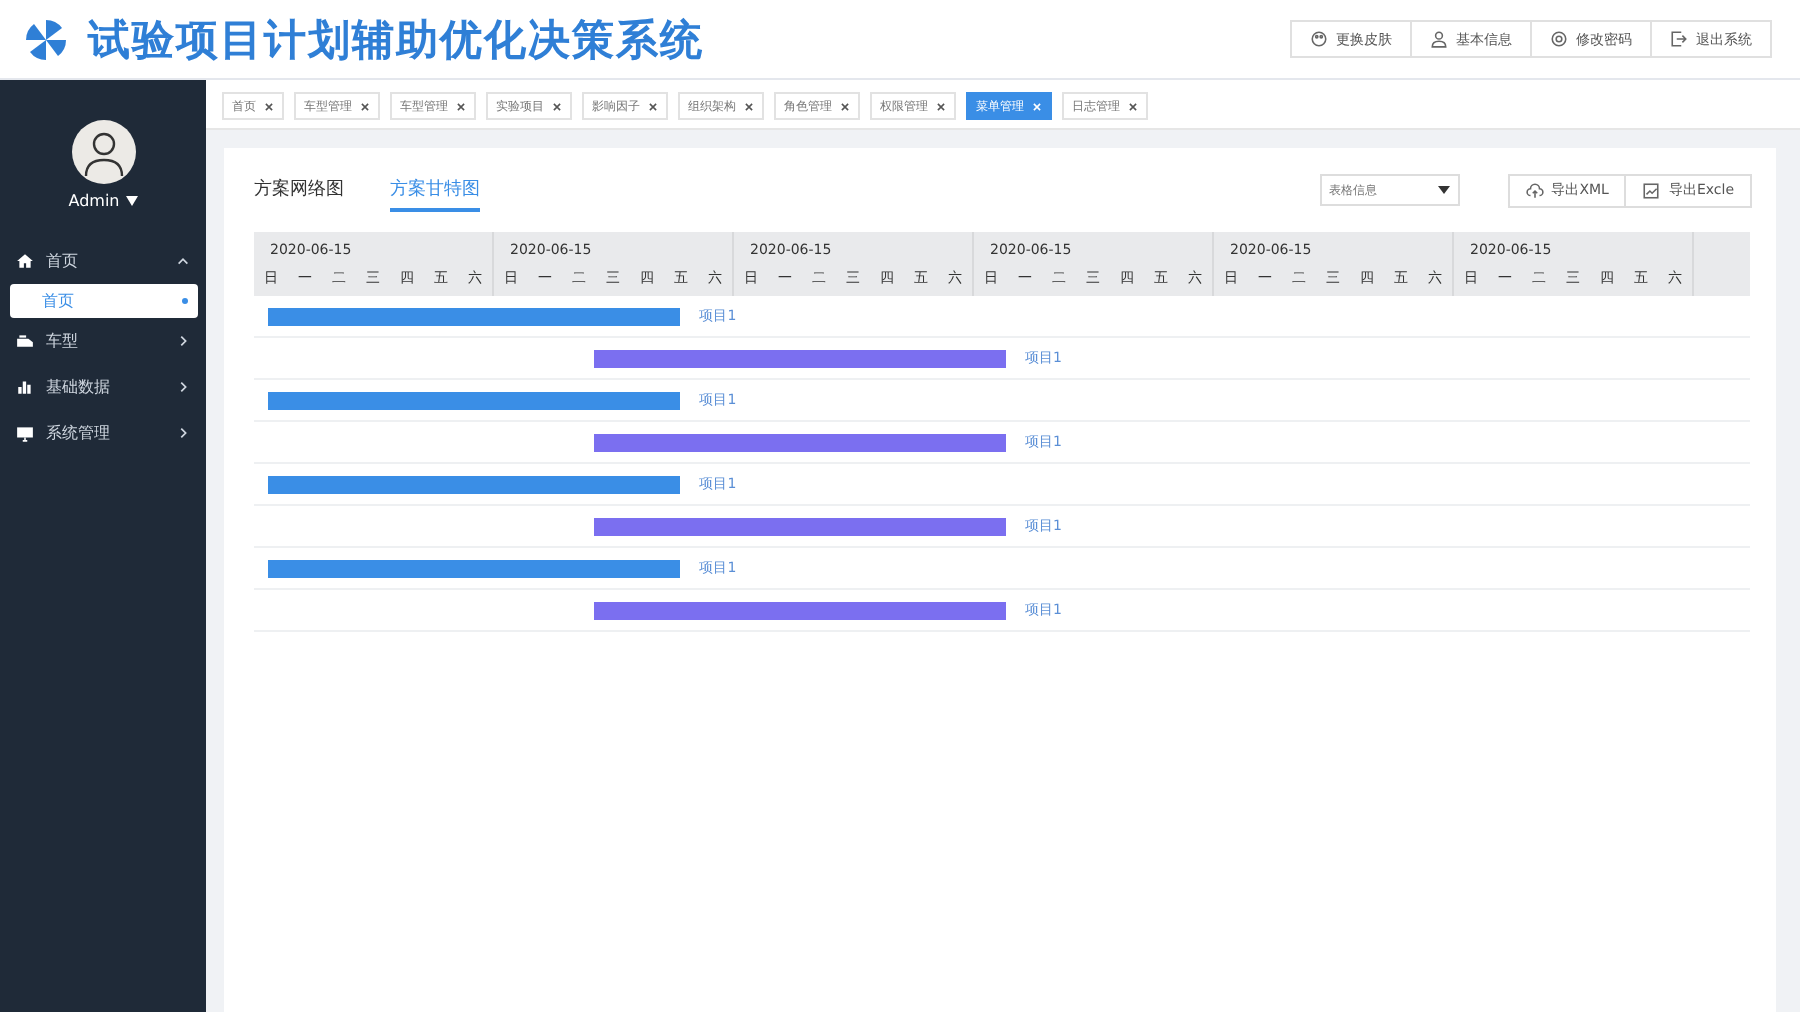  What do you see at coordinates (1439, 39) in the screenshot?
I see `user-icon` at bounding box center [1439, 39].